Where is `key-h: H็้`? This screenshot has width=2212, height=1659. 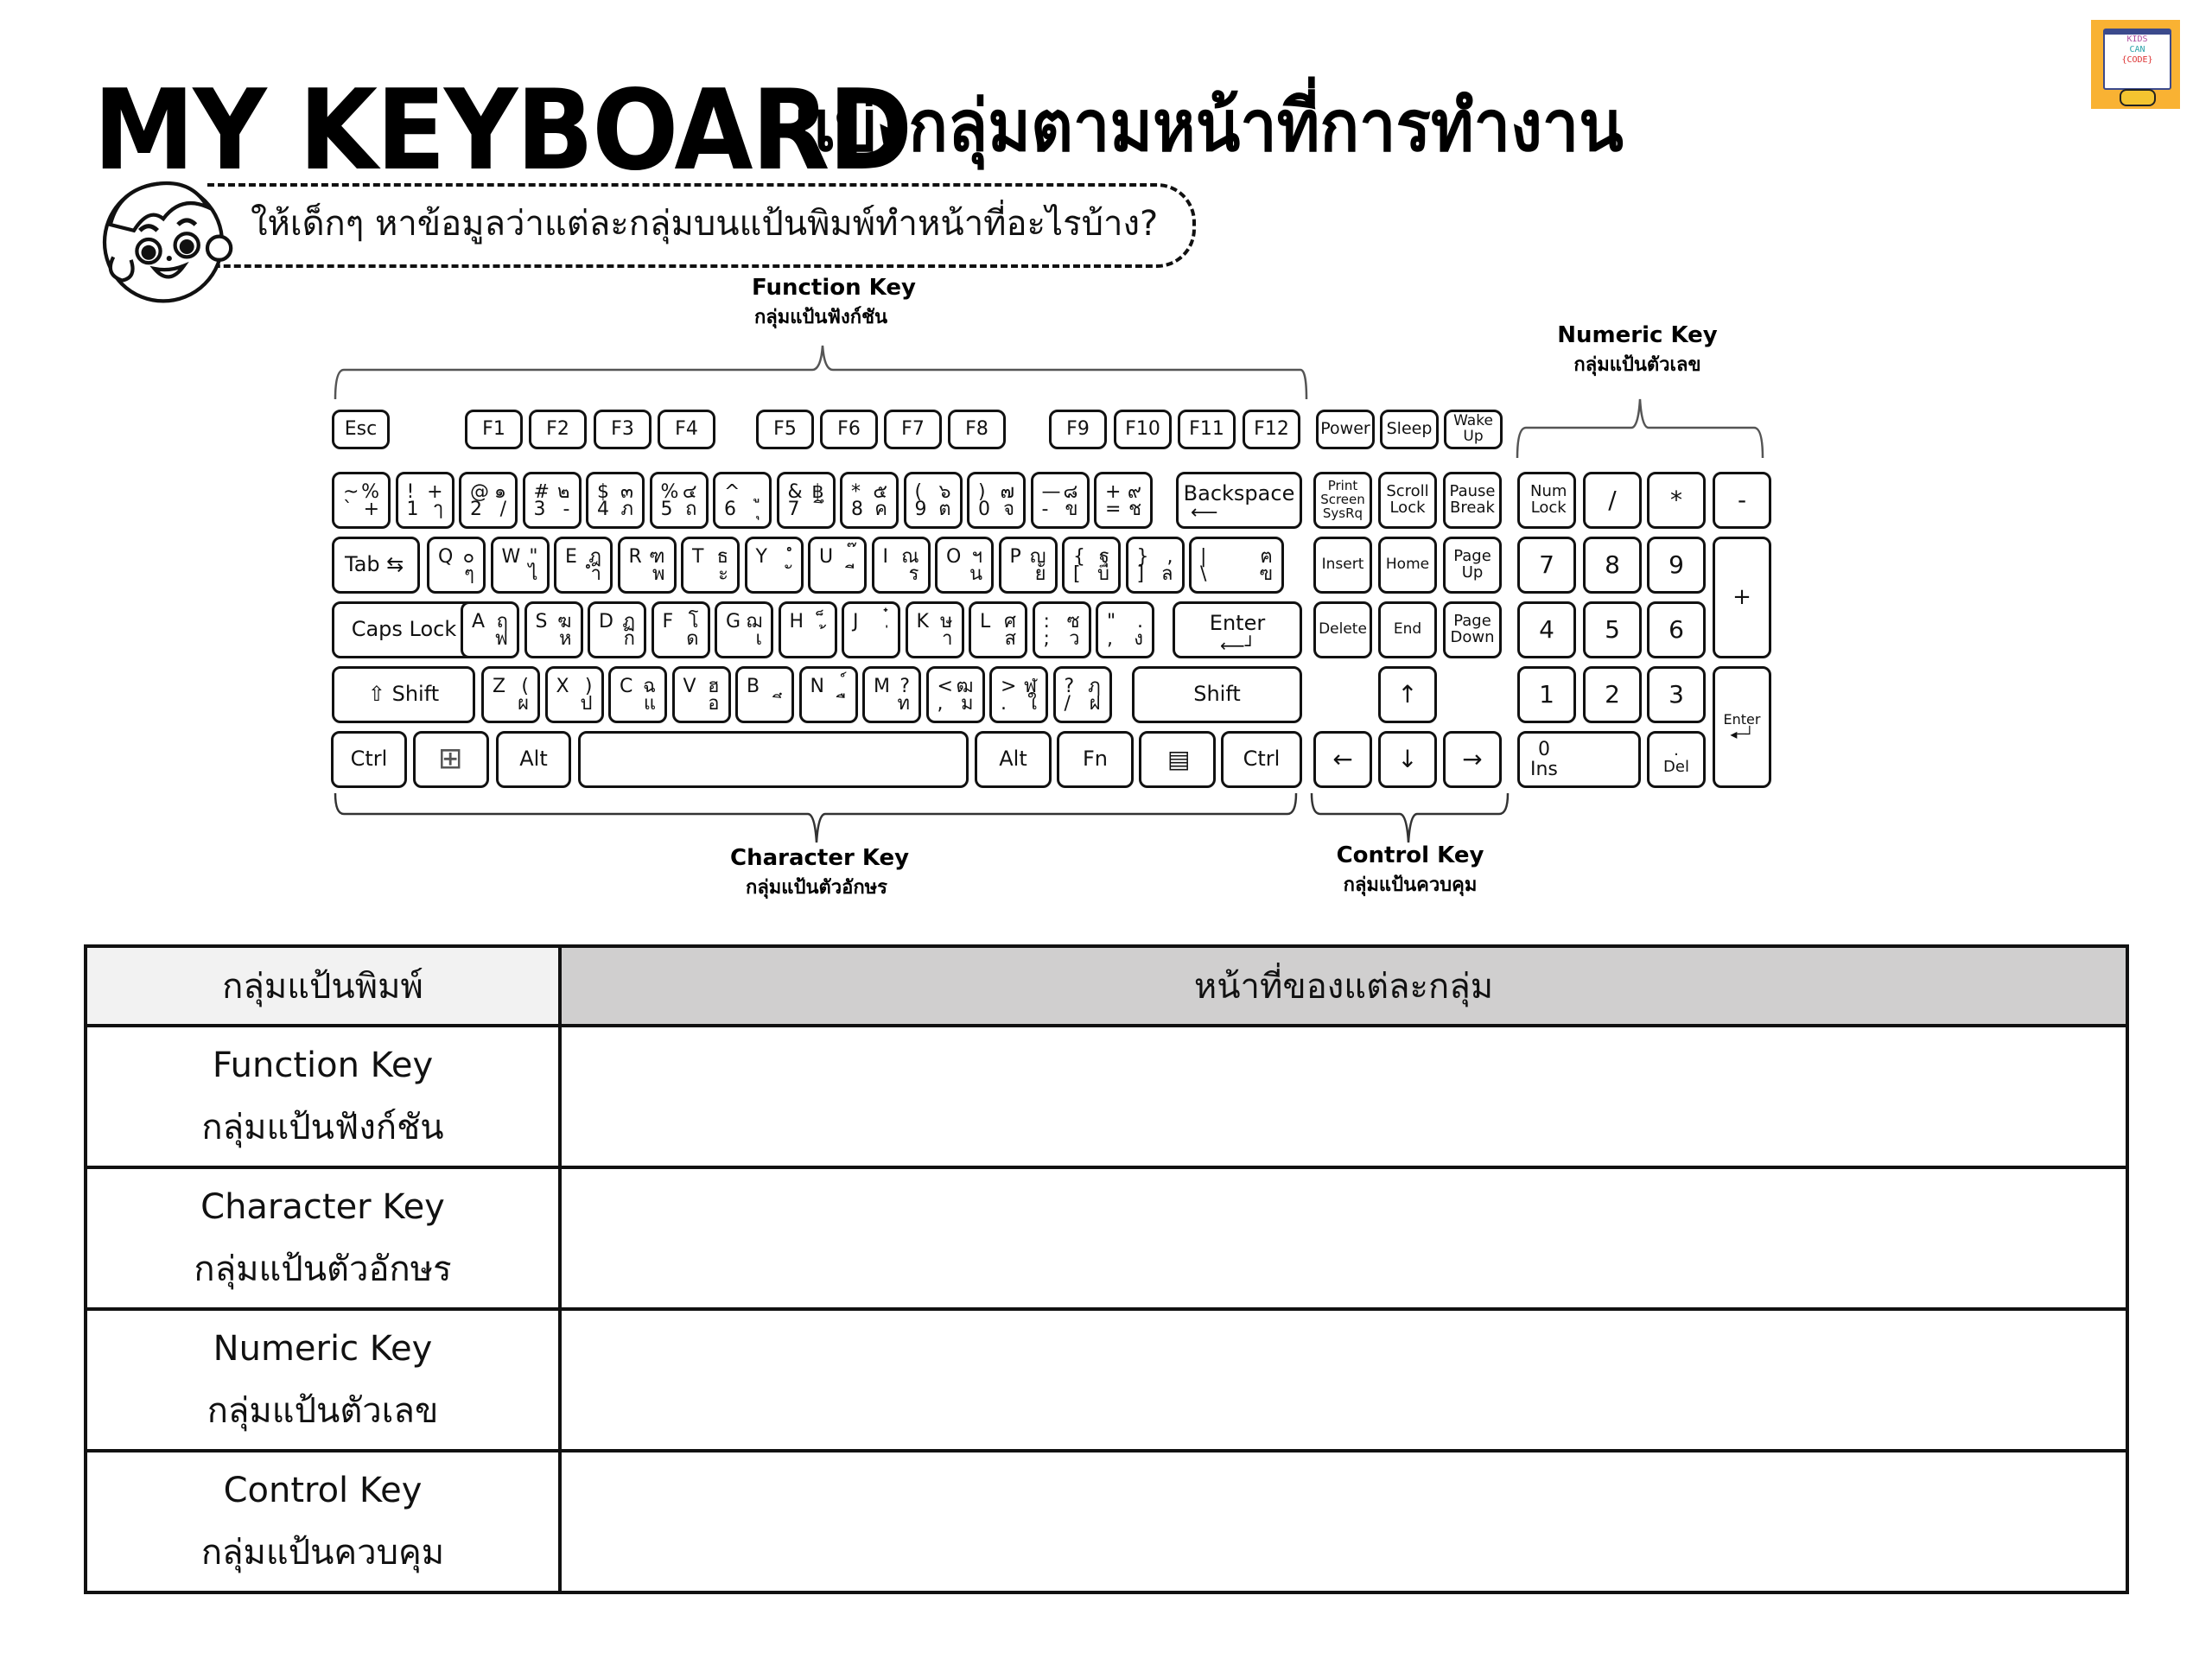
key-h: H็้ is located at coordinates (807, 629).